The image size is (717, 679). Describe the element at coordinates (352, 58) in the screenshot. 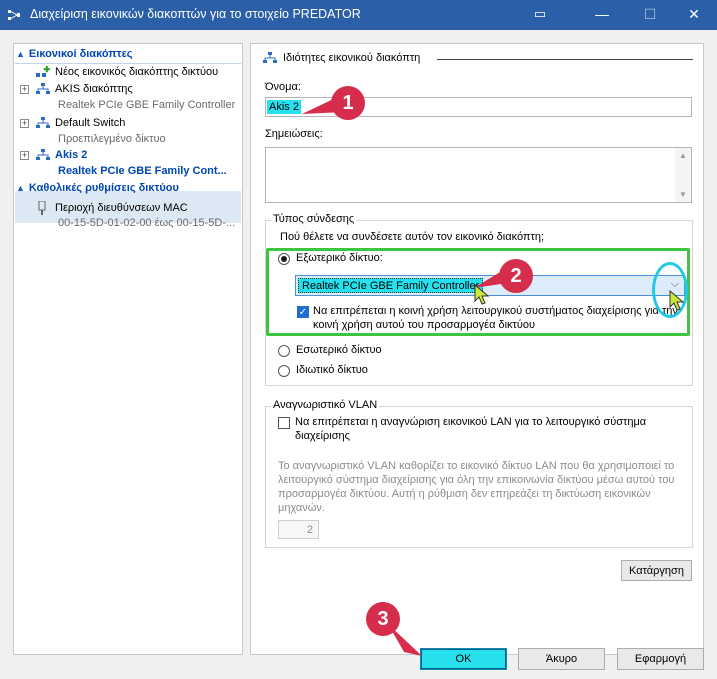

I see `panel-header: Ιδιότητες εικονικού διακόπτη` at that location.